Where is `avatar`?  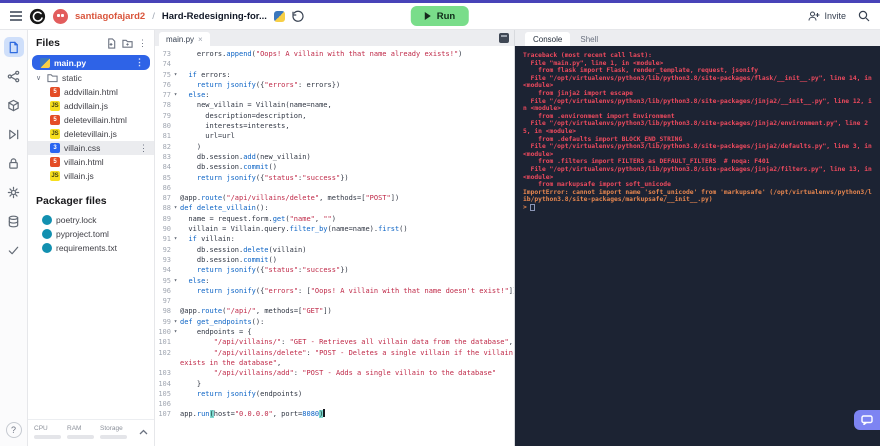
avatar is located at coordinates (60, 16).